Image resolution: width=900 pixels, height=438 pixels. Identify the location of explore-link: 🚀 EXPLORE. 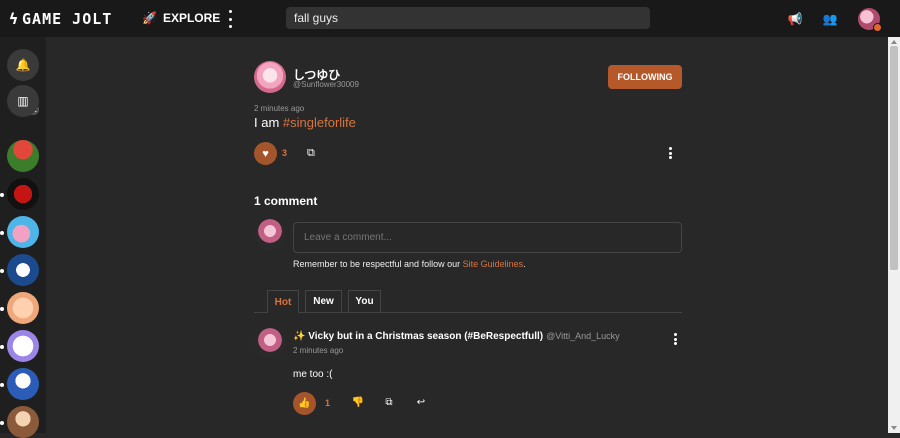
(181, 18).